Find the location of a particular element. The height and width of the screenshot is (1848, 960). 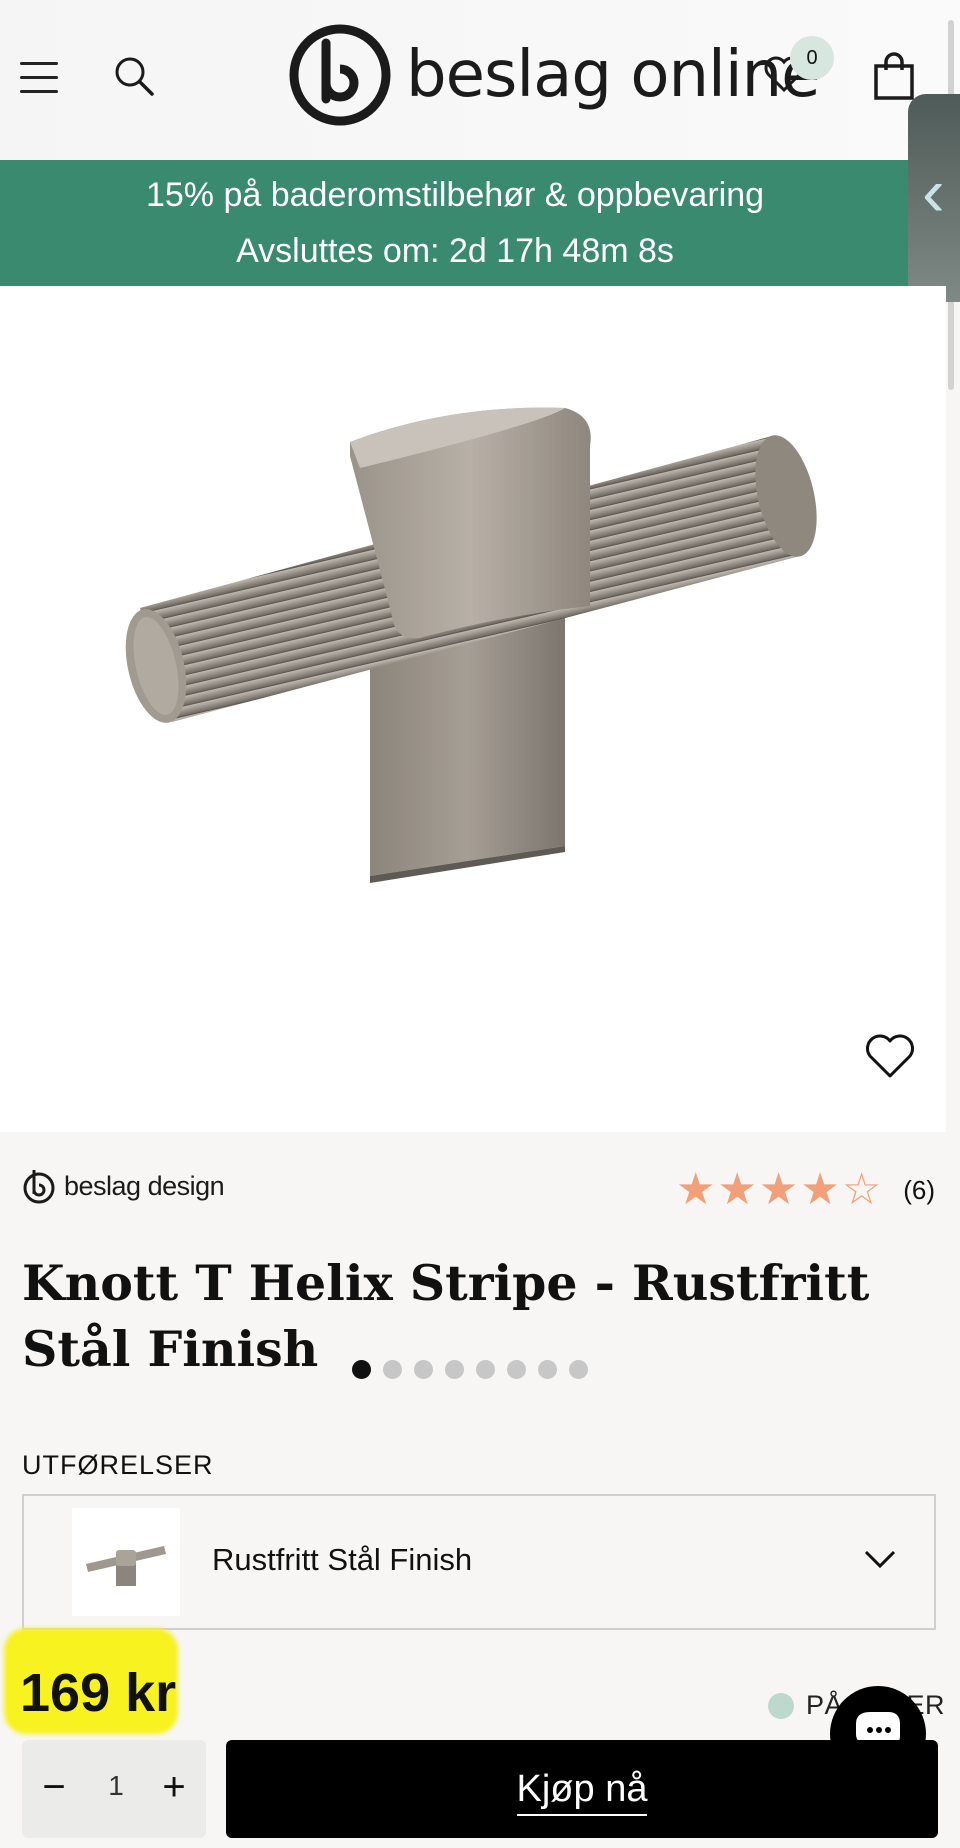

shopping-bag-icon is located at coordinates (894, 77).